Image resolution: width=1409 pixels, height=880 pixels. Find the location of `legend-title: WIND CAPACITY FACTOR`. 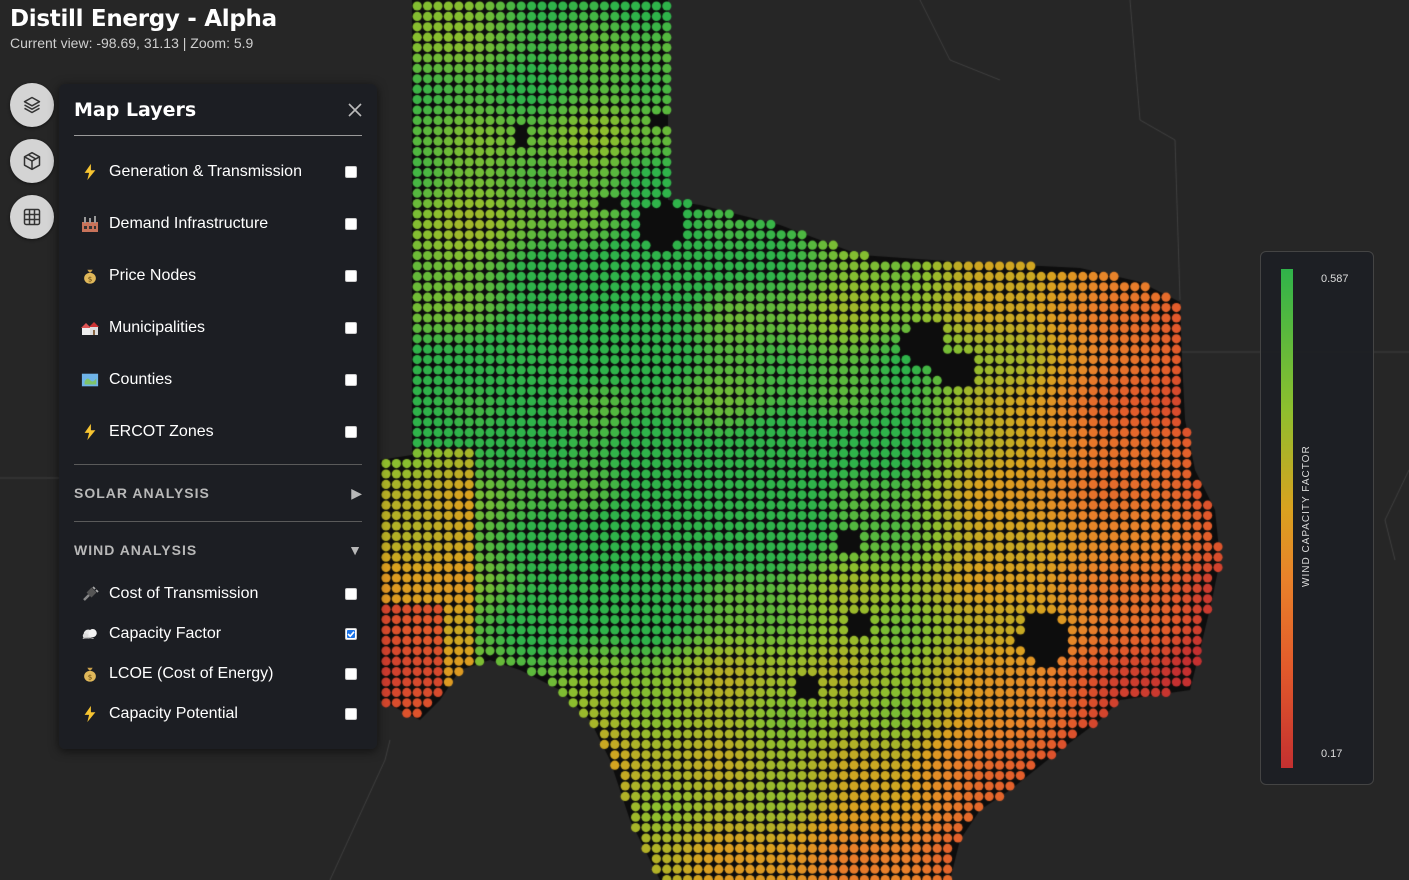

legend-title: WIND CAPACITY FACTOR is located at coordinates (1306, 516).